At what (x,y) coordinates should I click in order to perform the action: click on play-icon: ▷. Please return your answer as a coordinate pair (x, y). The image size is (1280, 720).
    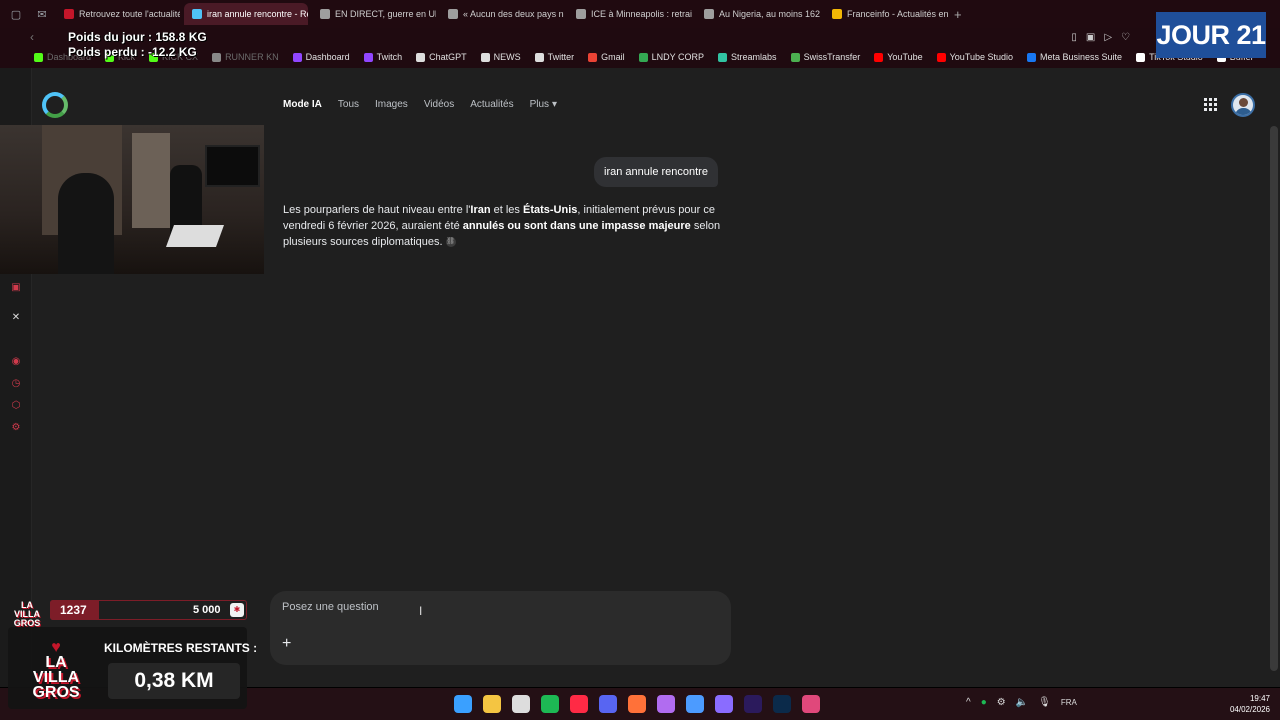
    Looking at the image, I should click on (1108, 37).